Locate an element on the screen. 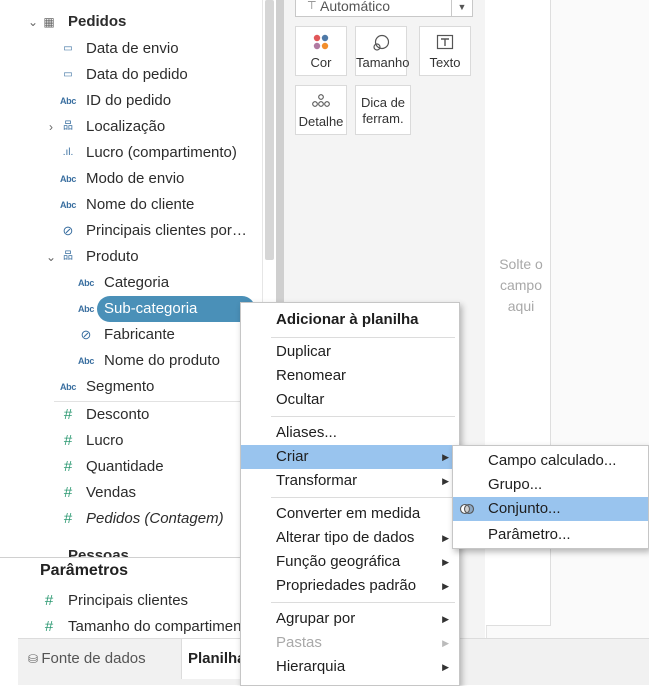  menu-item-change-data-type: Alterar tipo de dados ▶ is located at coordinates (350, 538).